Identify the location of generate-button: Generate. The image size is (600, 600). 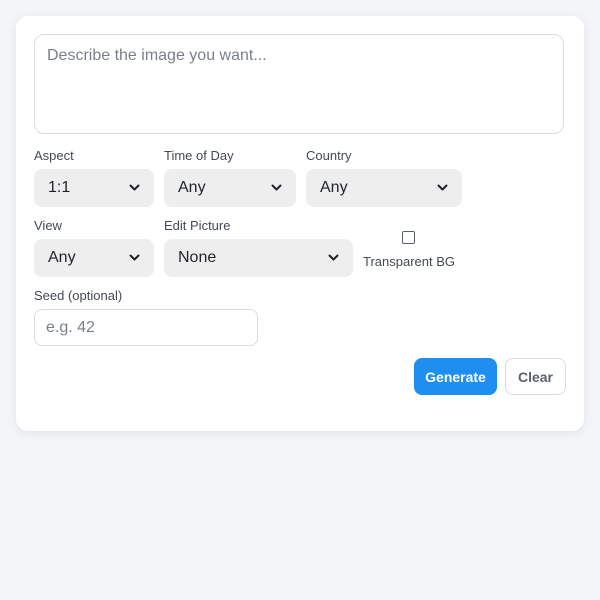
(455, 376).